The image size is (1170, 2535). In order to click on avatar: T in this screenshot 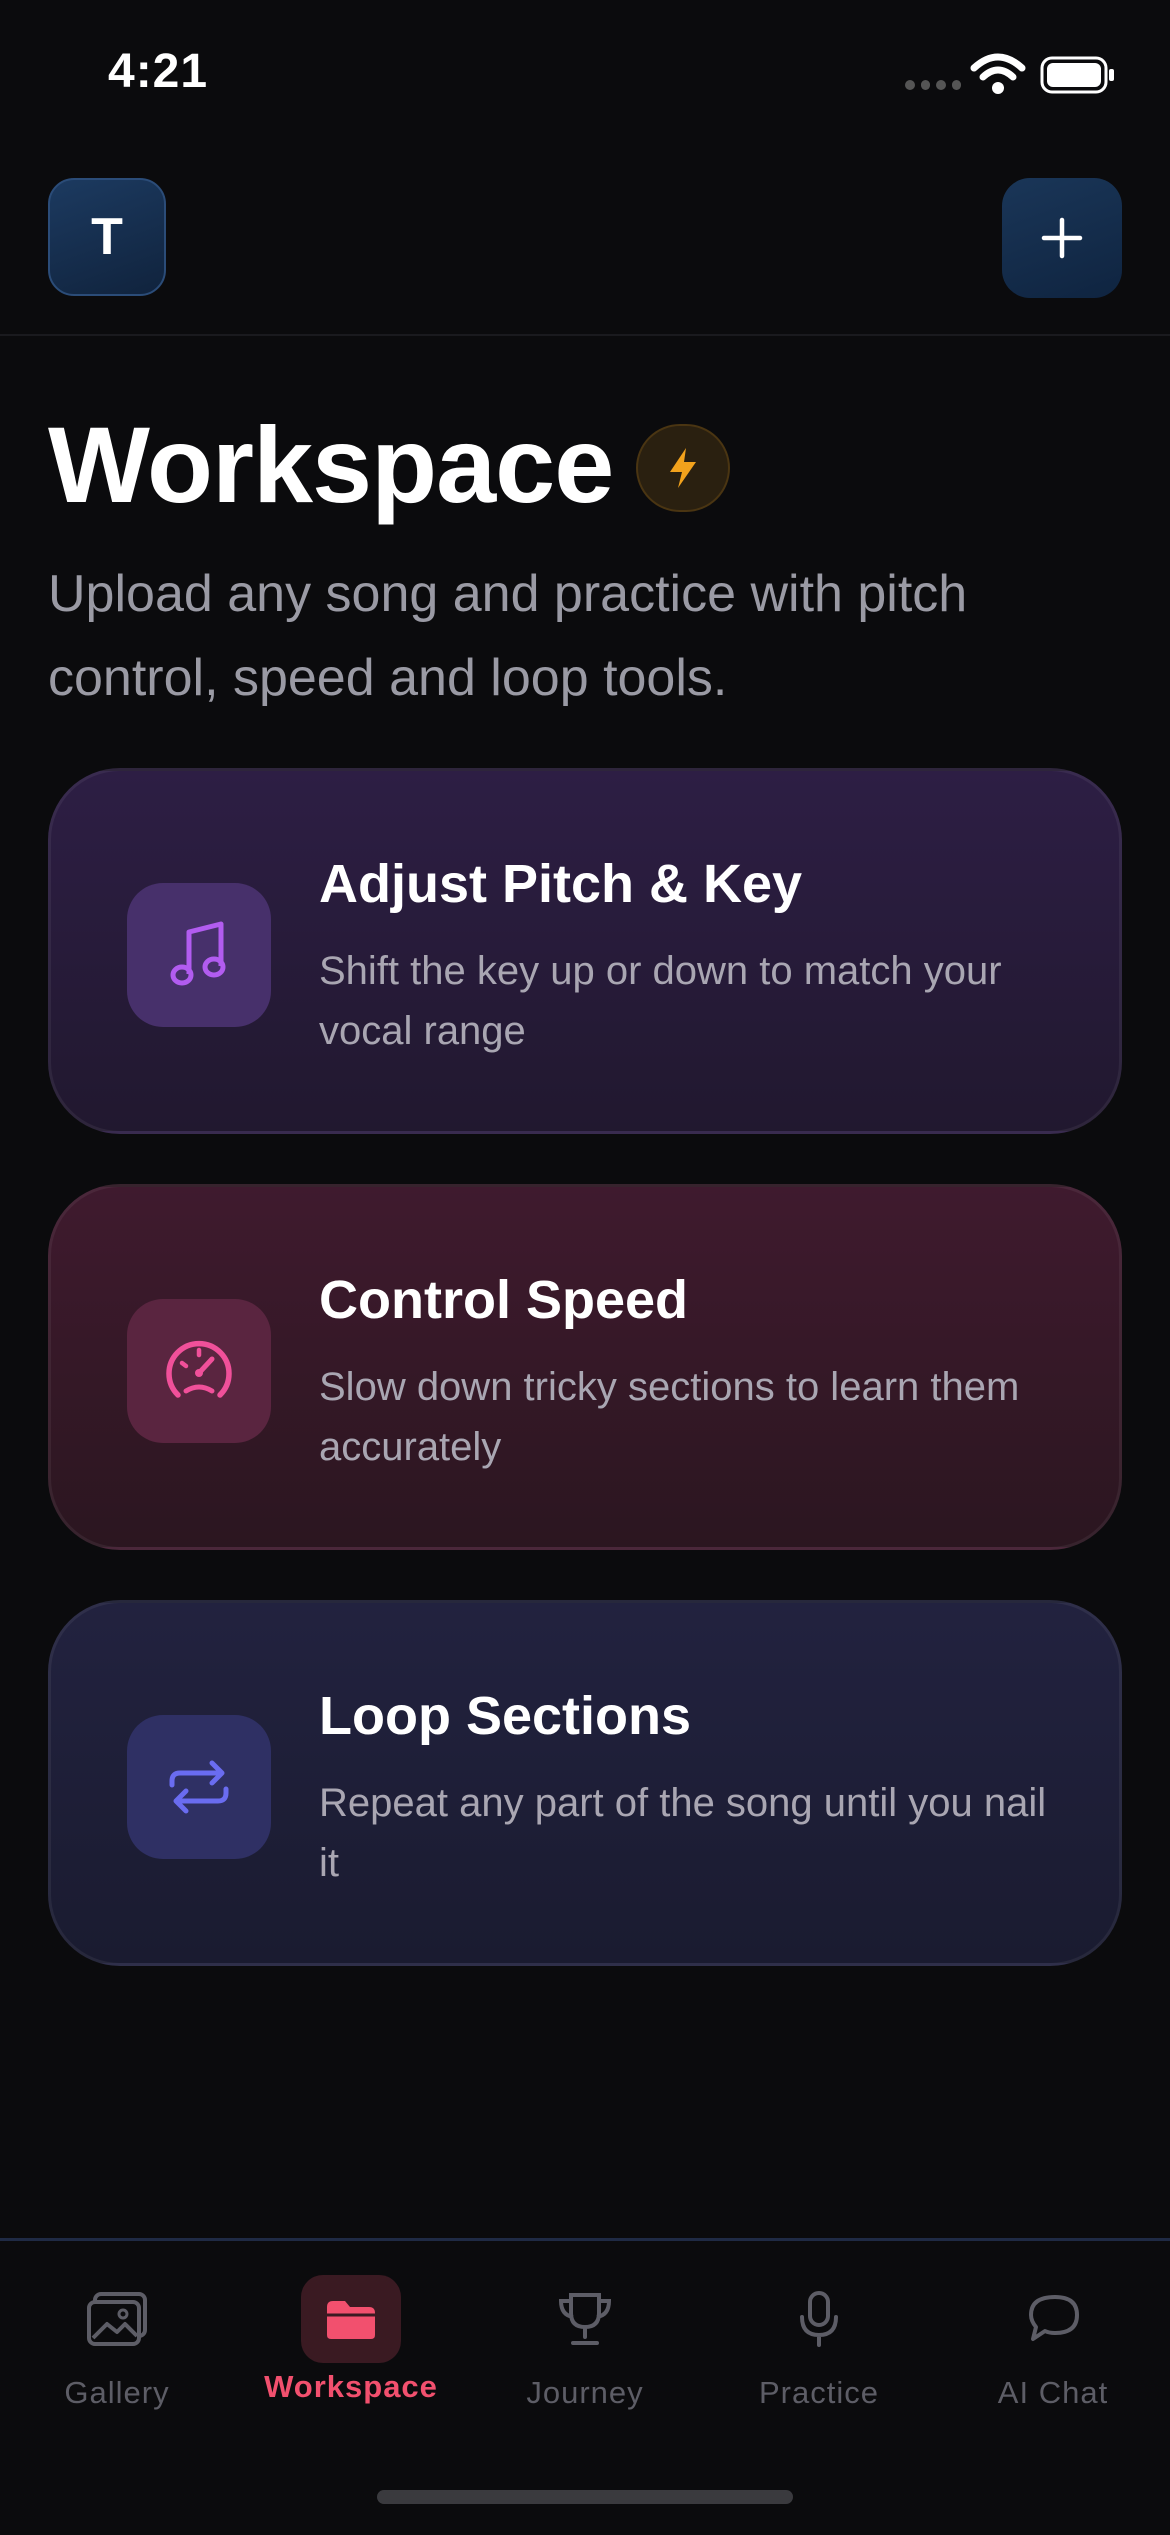, I will do `click(107, 237)`.